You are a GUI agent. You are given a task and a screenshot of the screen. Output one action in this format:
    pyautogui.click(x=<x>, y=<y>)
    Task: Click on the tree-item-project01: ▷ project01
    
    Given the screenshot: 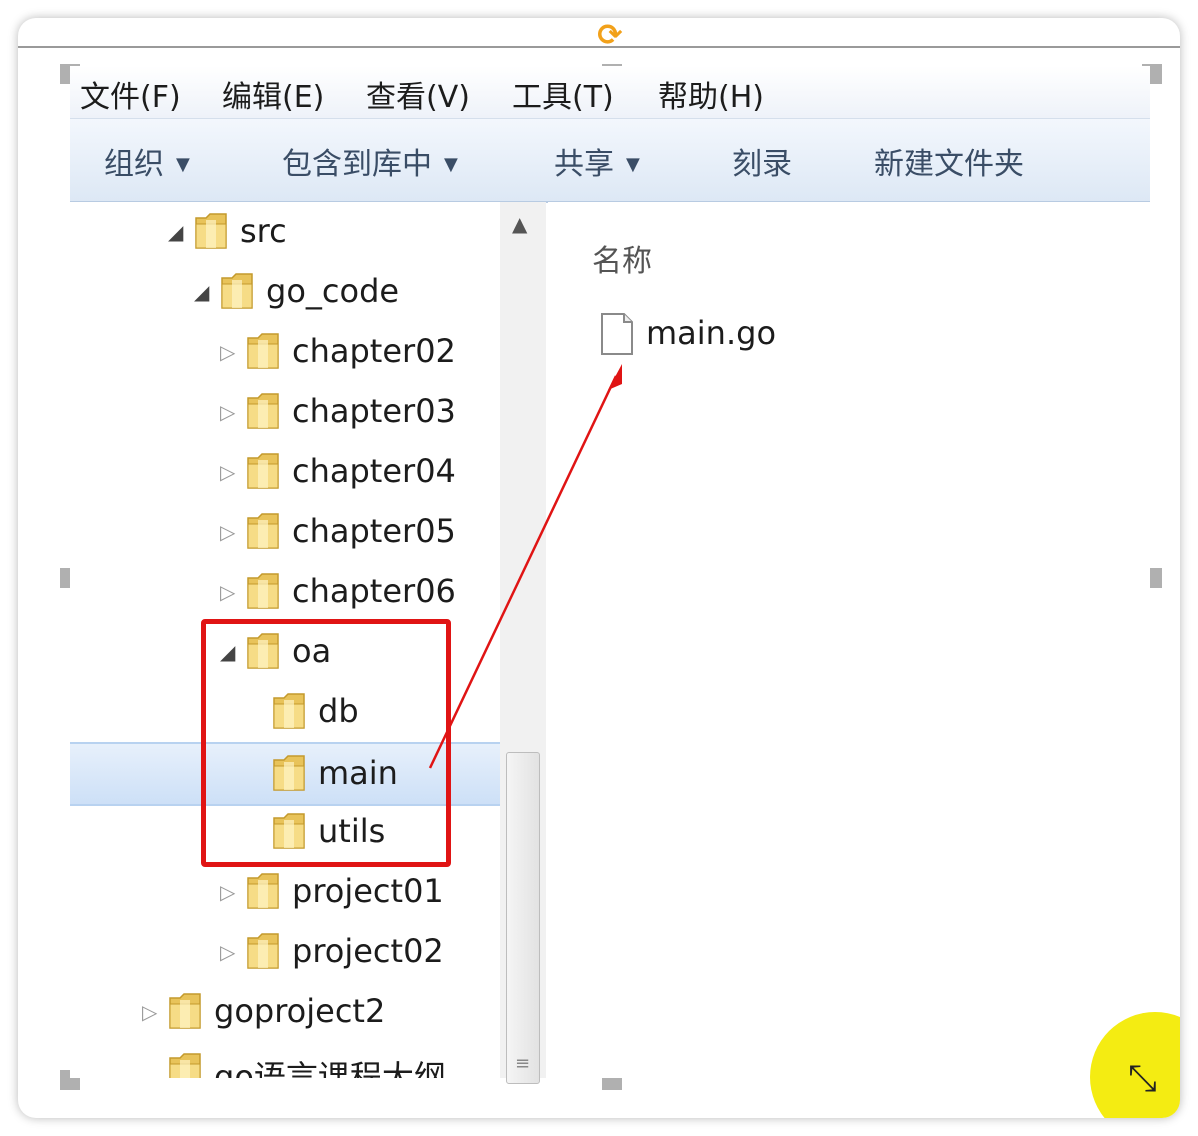 What is the action you would take?
    pyautogui.click(x=285, y=892)
    